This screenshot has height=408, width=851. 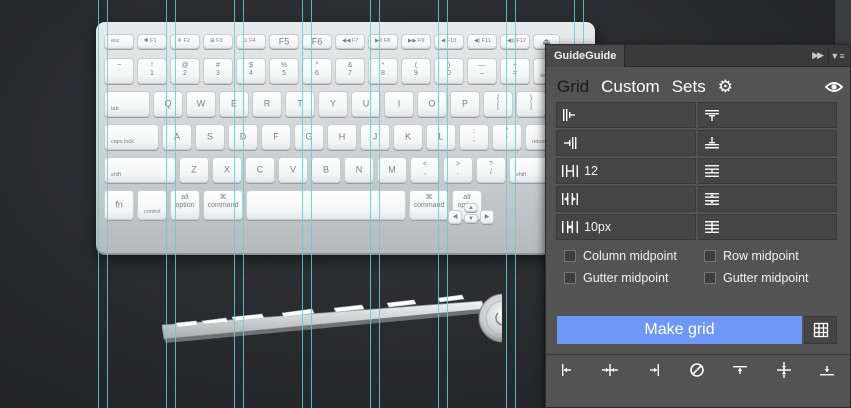 I want to click on guide-bottom-icon, so click(x=826, y=371).